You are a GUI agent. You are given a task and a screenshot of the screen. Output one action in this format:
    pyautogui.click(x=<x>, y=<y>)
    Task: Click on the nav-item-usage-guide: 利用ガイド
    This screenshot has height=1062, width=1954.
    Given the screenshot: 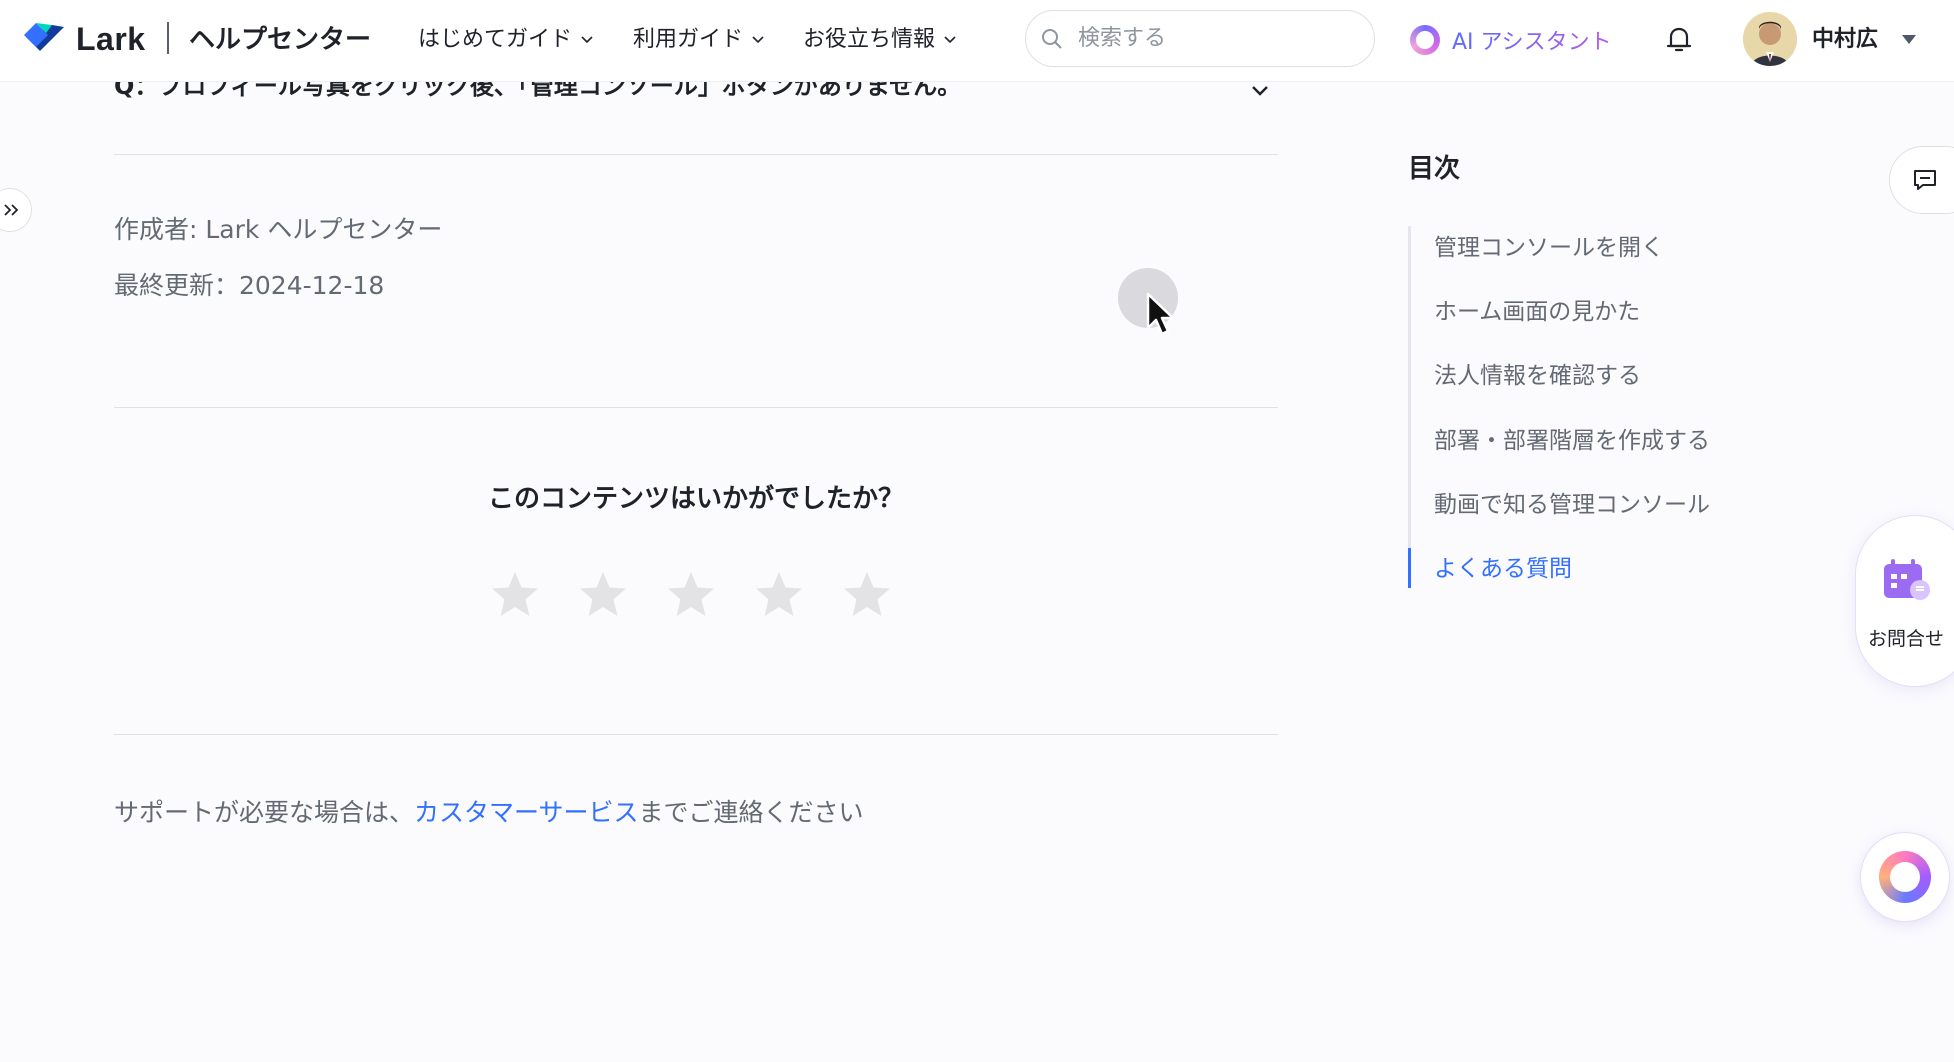 What is the action you would take?
    pyautogui.click(x=699, y=40)
    